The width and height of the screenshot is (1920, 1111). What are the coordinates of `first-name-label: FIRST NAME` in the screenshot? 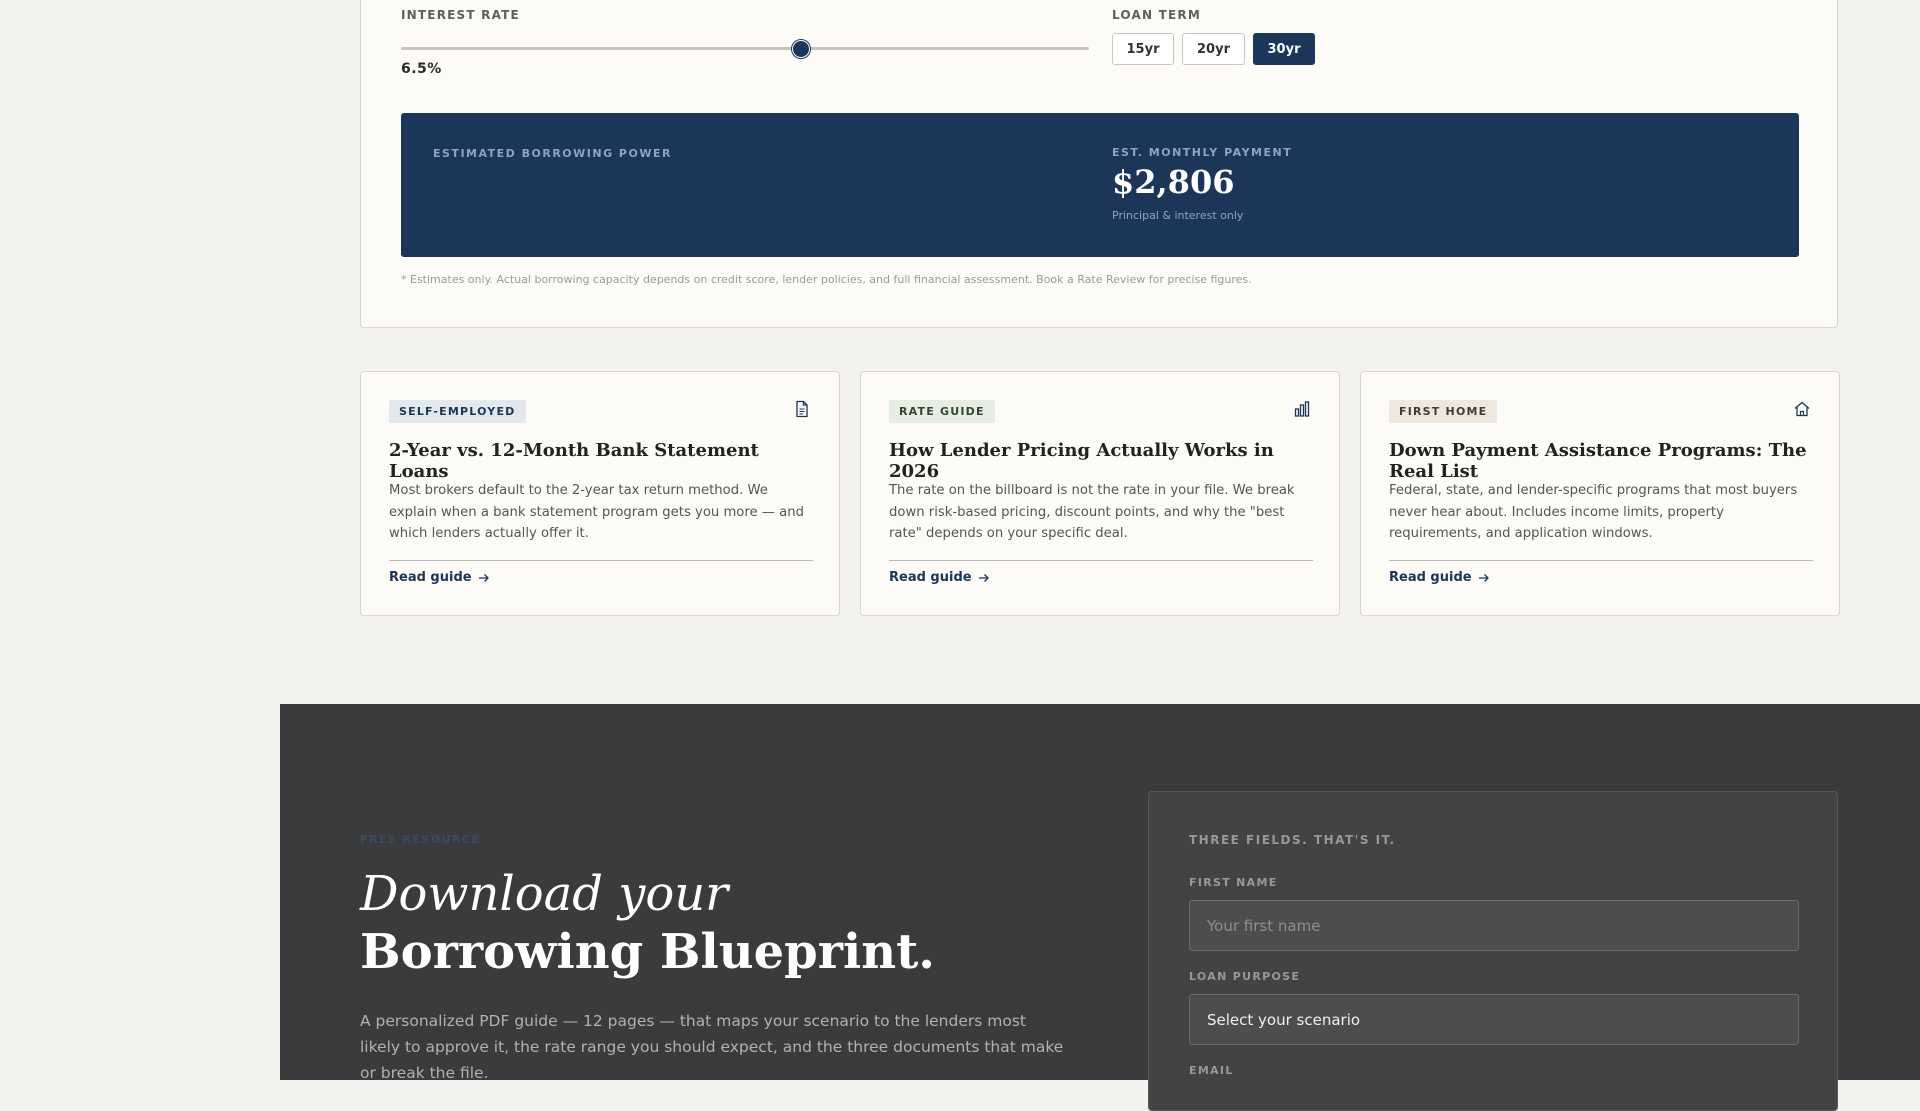 It's located at (1233, 882).